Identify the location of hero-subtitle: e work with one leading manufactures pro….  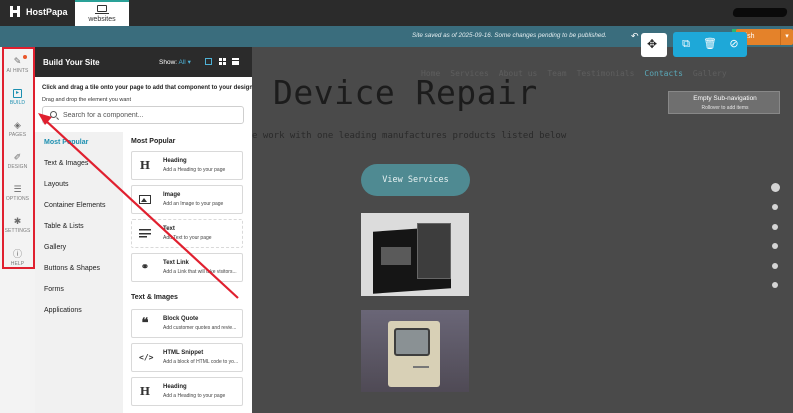
(409, 136).